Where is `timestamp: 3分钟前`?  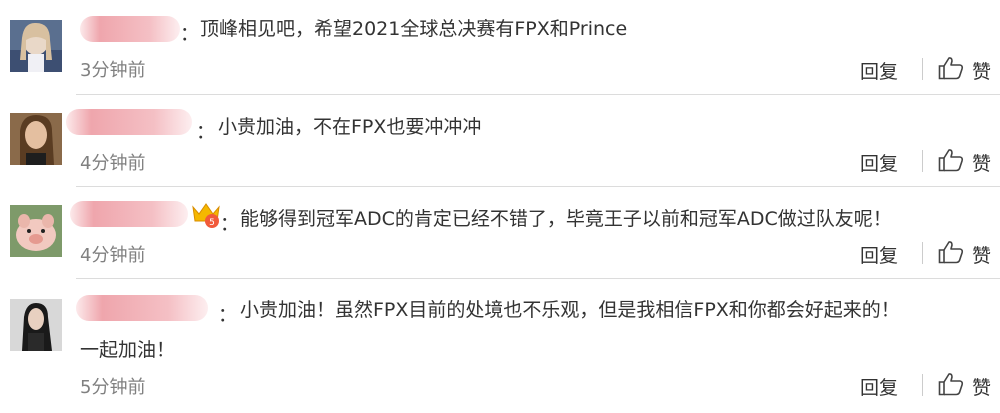
timestamp: 3分钟前 is located at coordinates (113, 70).